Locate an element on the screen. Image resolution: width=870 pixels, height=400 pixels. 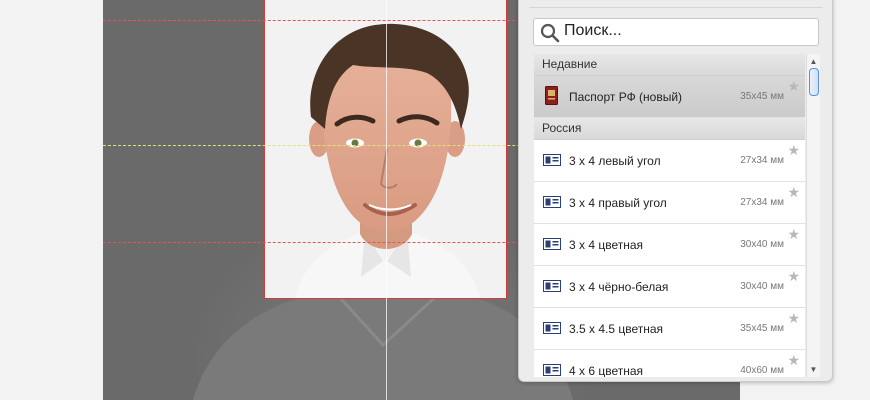
search-box is located at coordinates (676, 32).